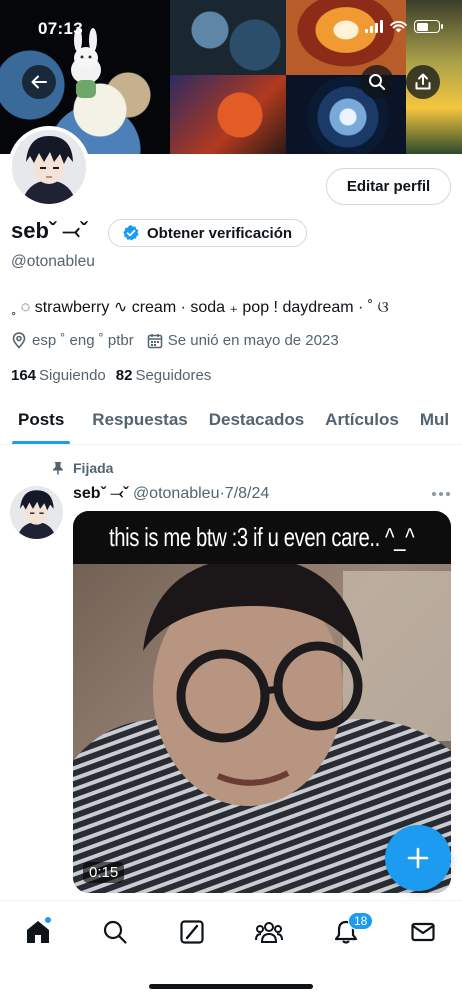  I want to click on edit-profile-button: Editar perfil, so click(388, 186).